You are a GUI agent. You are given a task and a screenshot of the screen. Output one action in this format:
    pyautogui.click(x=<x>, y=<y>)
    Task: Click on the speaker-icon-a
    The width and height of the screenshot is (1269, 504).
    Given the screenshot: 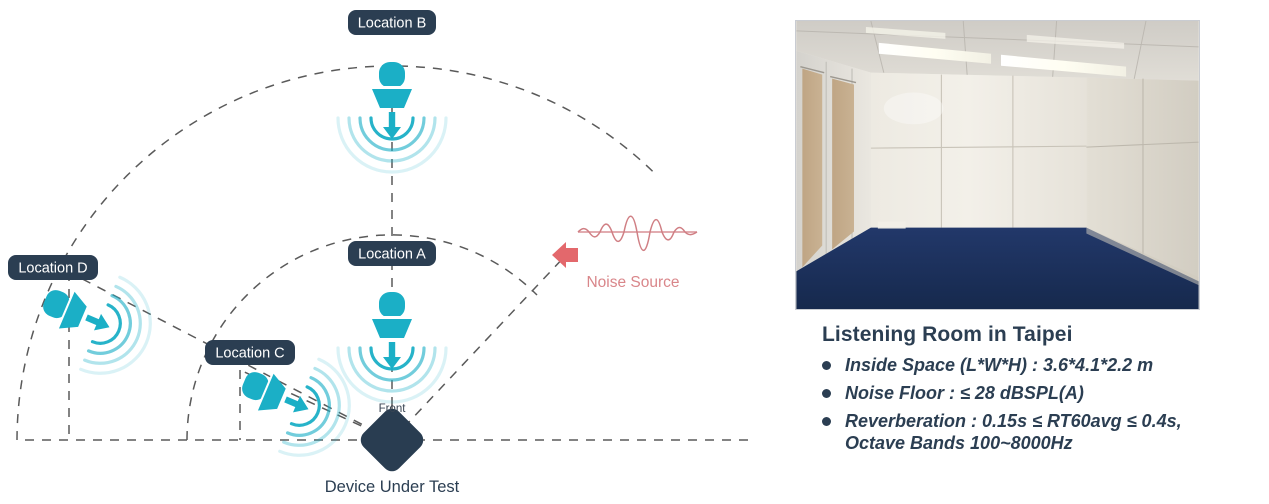 What is the action you would take?
    pyautogui.click(x=392, y=315)
    